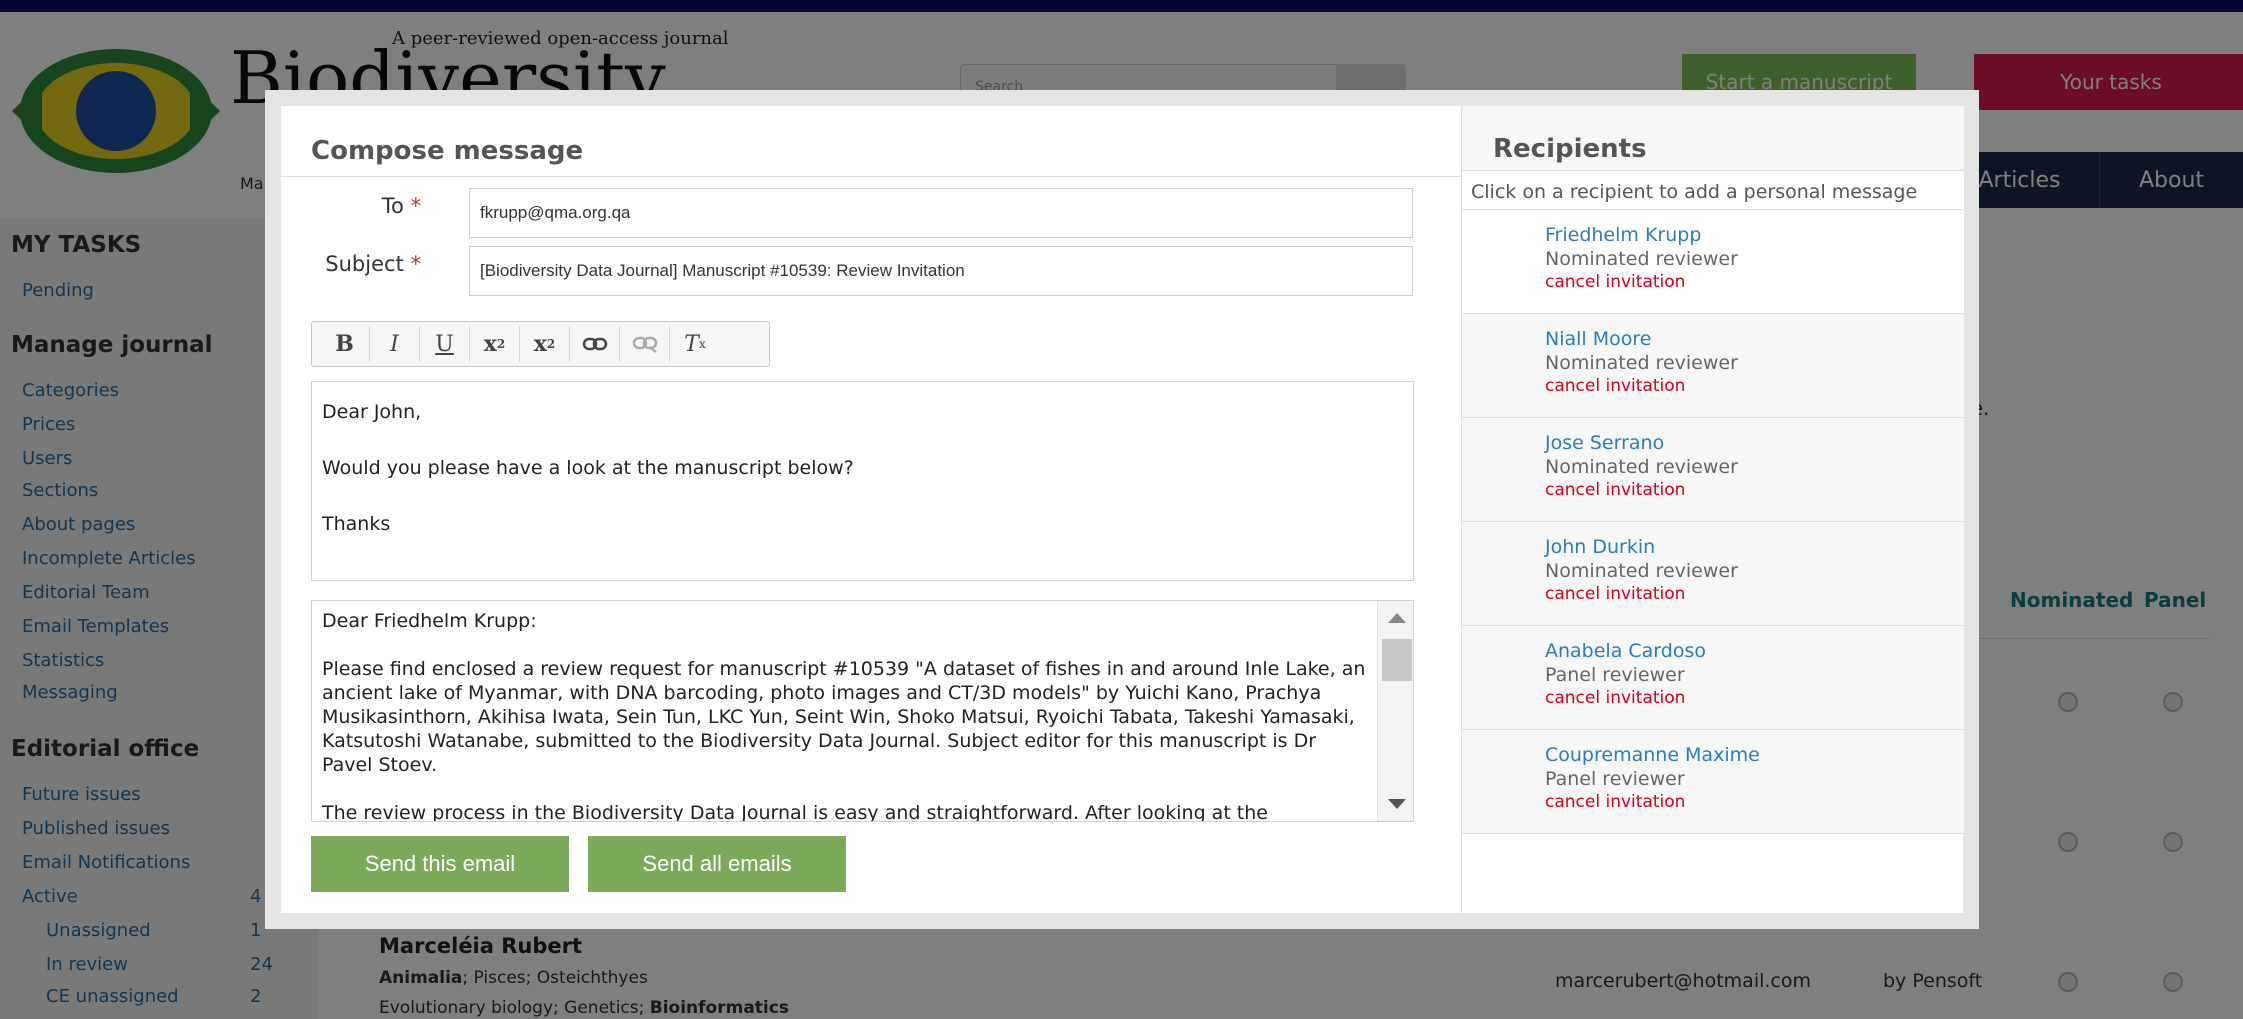 The image size is (2243, 1019). Describe the element at coordinates (1397, 660) in the screenshot. I see `scroll-thumb` at that location.